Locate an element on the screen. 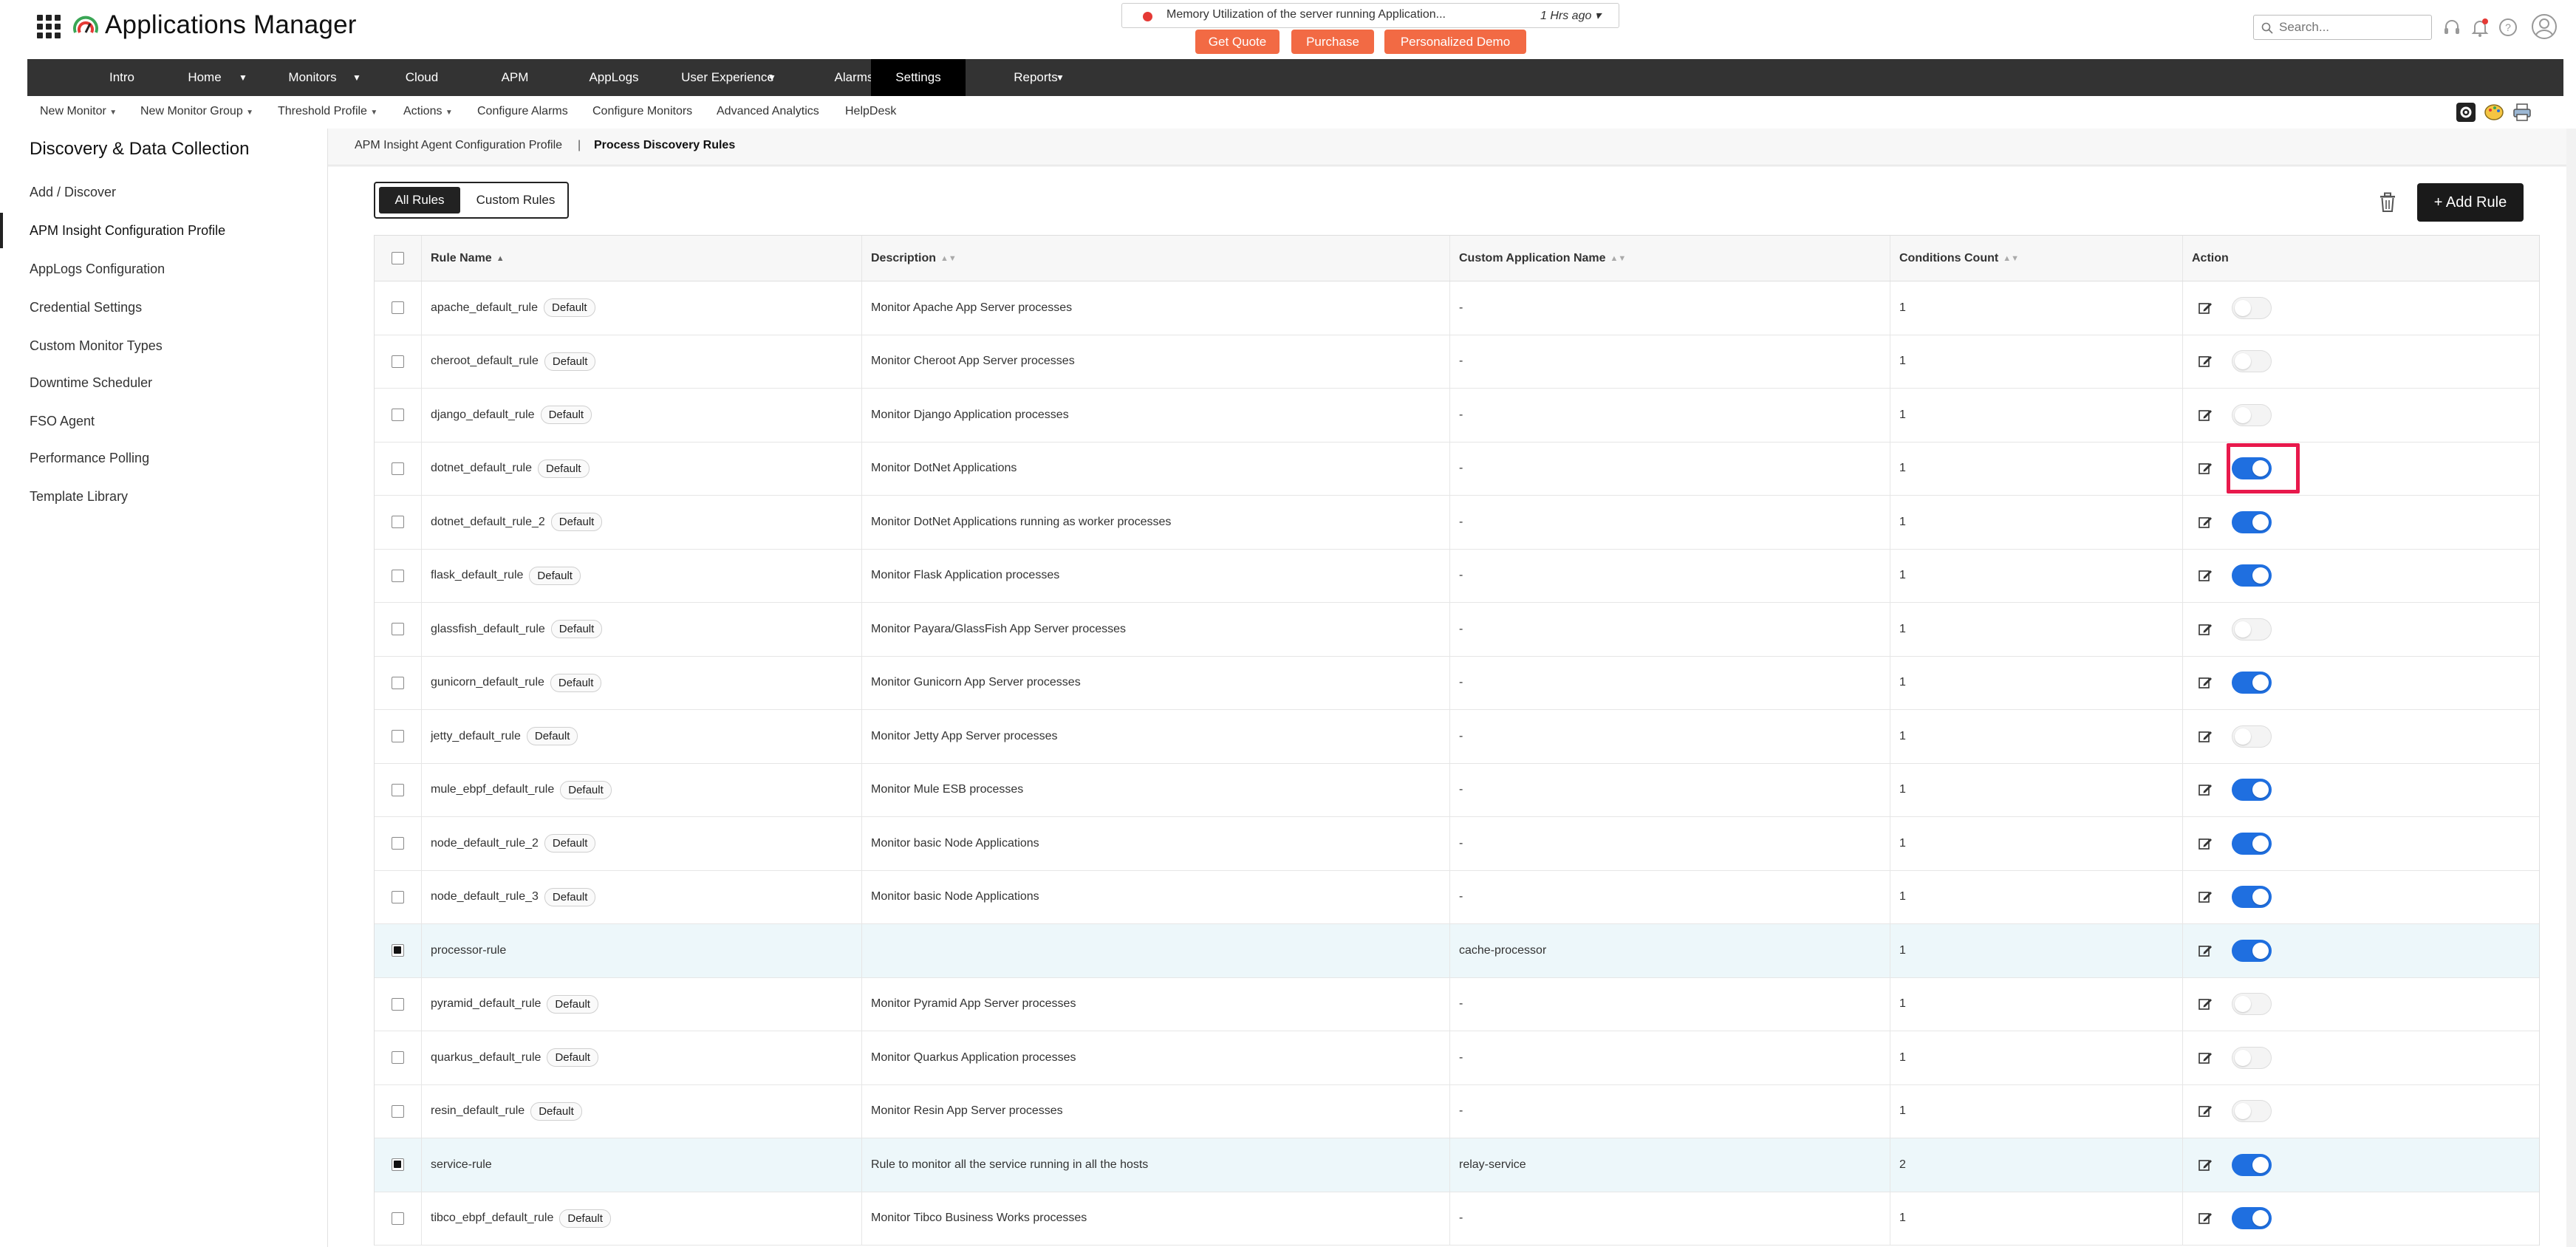  sidebar-item-performance-polling: Performance Polling is located at coordinates (163, 458).